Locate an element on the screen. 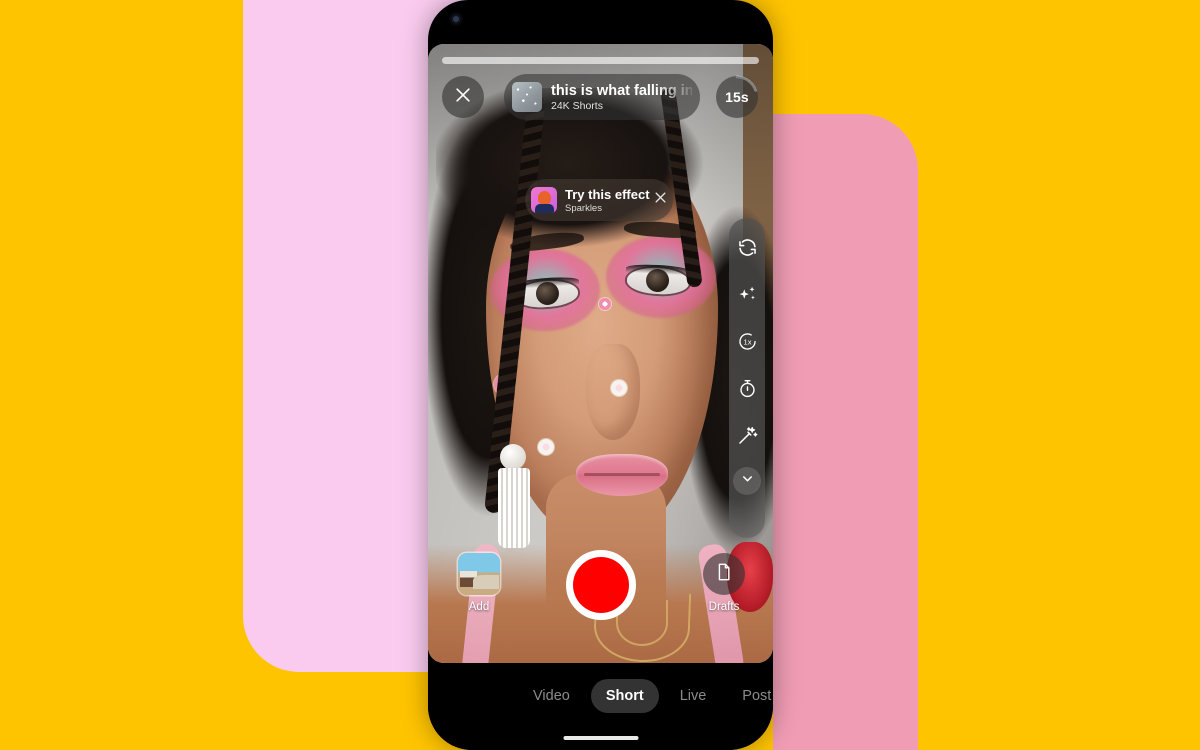 This screenshot has width=1200, height=750. effects-button is located at coordinates (747, 296).